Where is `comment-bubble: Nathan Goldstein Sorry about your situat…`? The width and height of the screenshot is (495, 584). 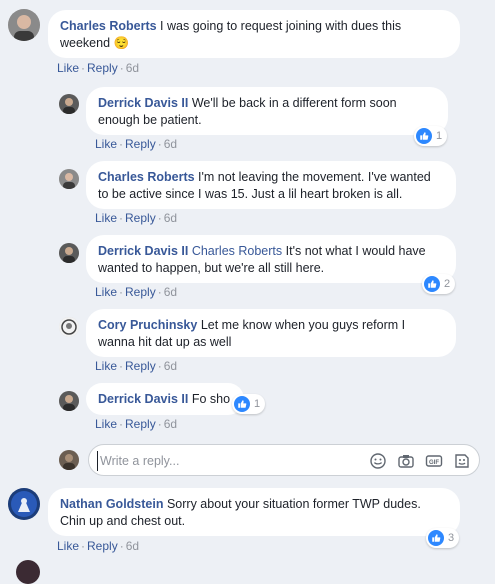
comment-bubble: Nathan Goldstein Sorry about your situat… is located at coordinates (254, 512).